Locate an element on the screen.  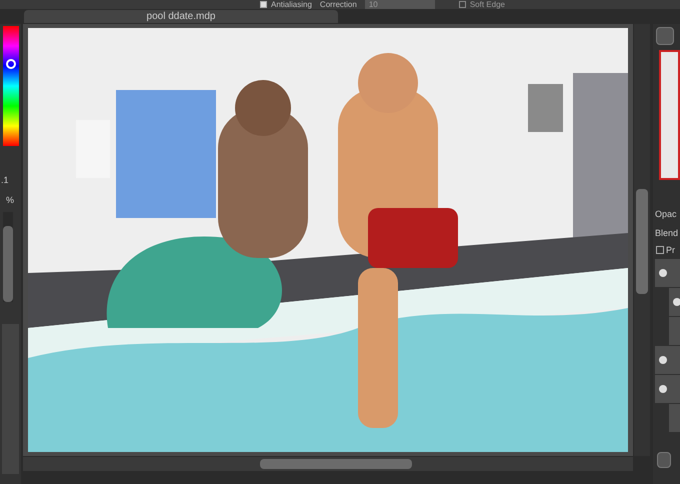
antialiasing-label: Antialiasing is located at coordinates (291, 4).